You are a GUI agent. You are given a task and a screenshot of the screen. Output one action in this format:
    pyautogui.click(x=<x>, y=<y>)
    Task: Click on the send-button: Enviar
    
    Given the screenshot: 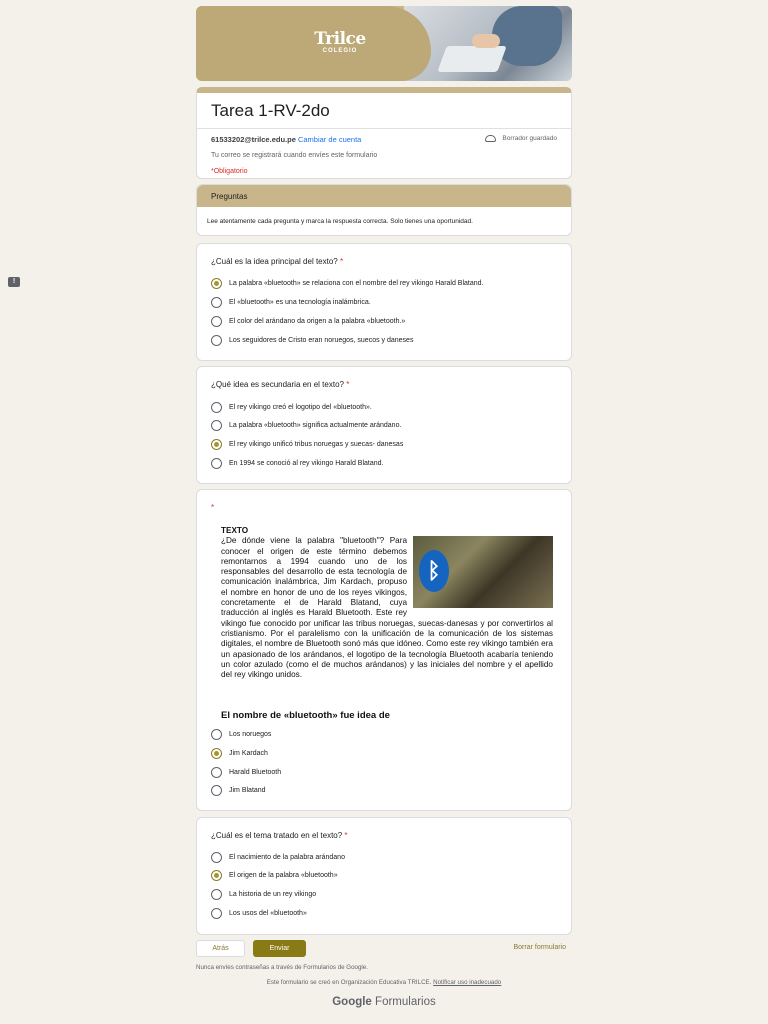 What is the action you would take?
    pyautogui.click(x=279, y=948)
    